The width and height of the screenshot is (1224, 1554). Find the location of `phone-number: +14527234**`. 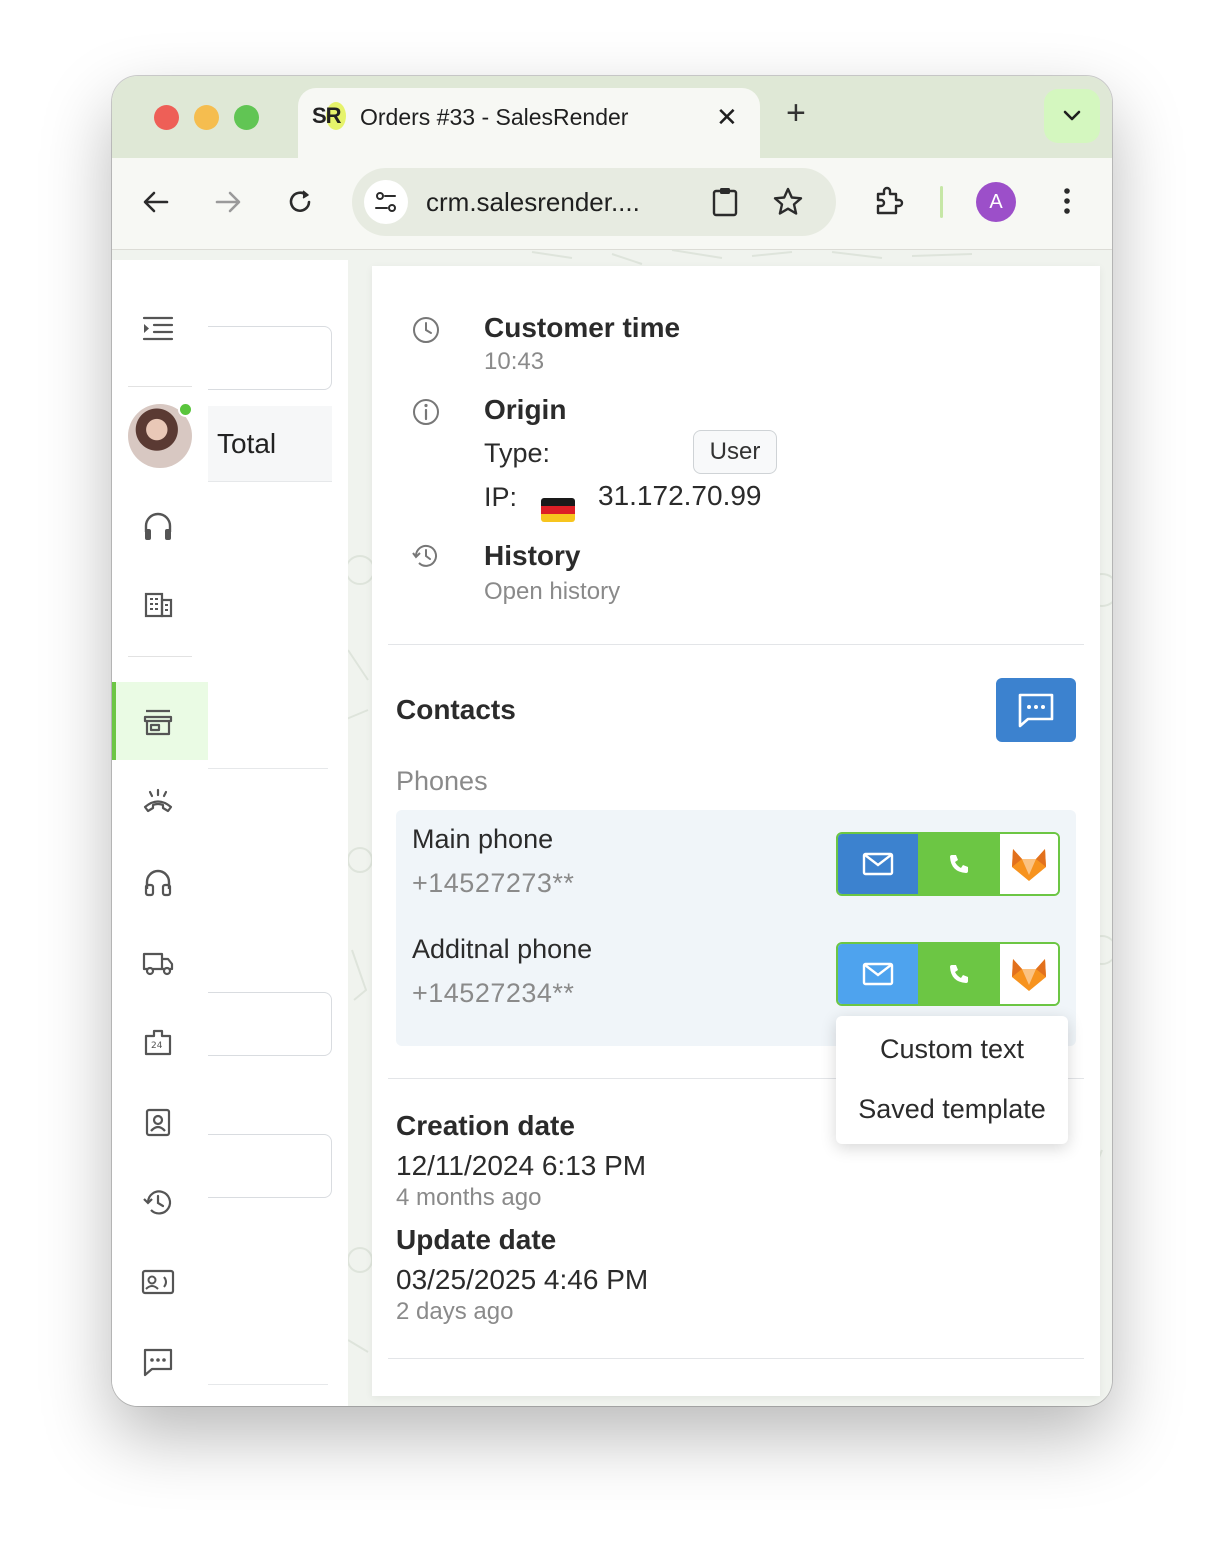

phone-number: +14527234** is located at coordinates (493, 993).